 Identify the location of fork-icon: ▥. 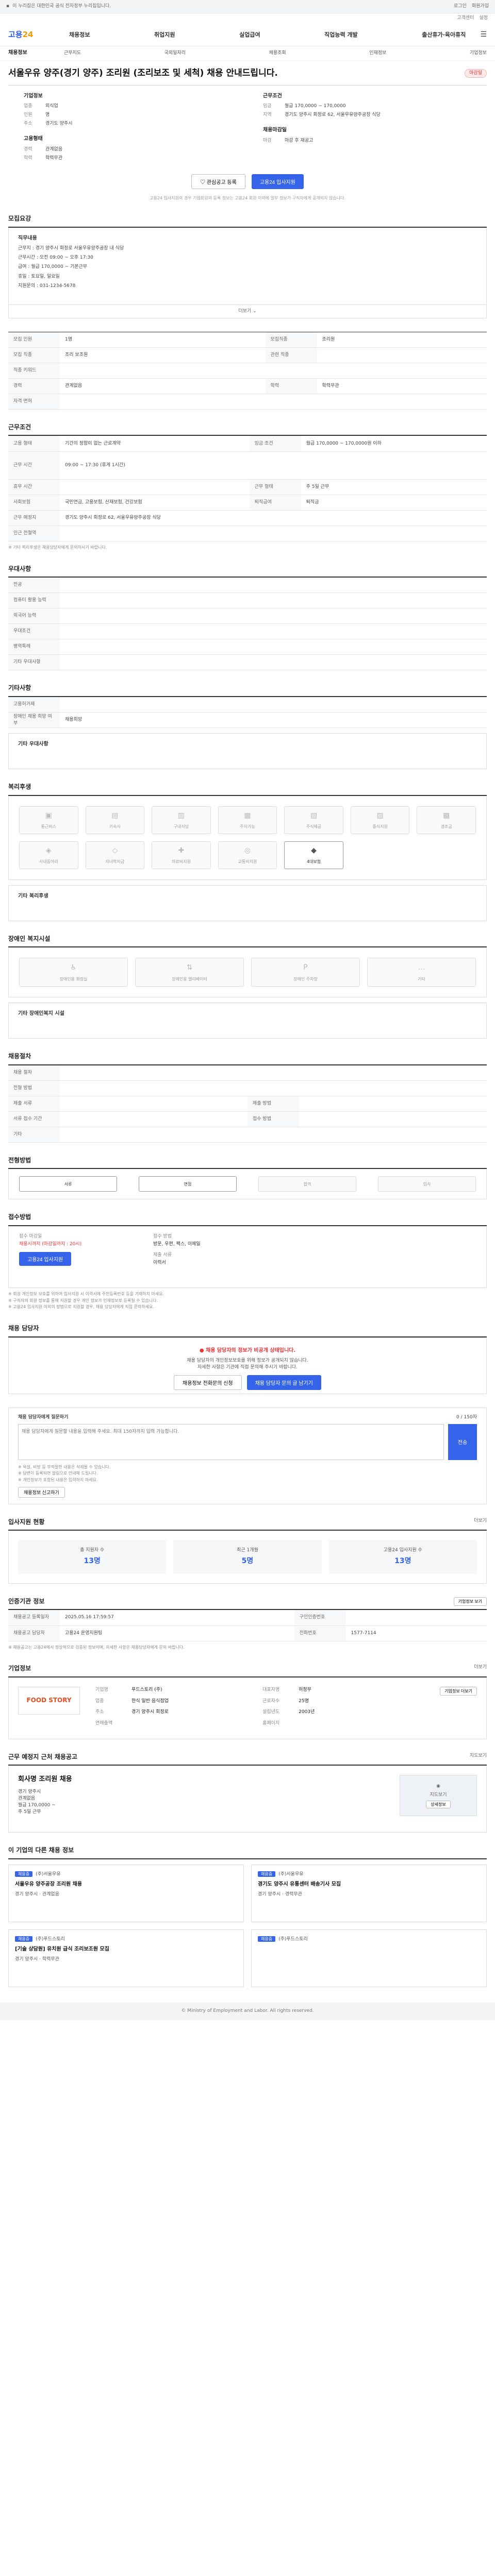
(181, 815).